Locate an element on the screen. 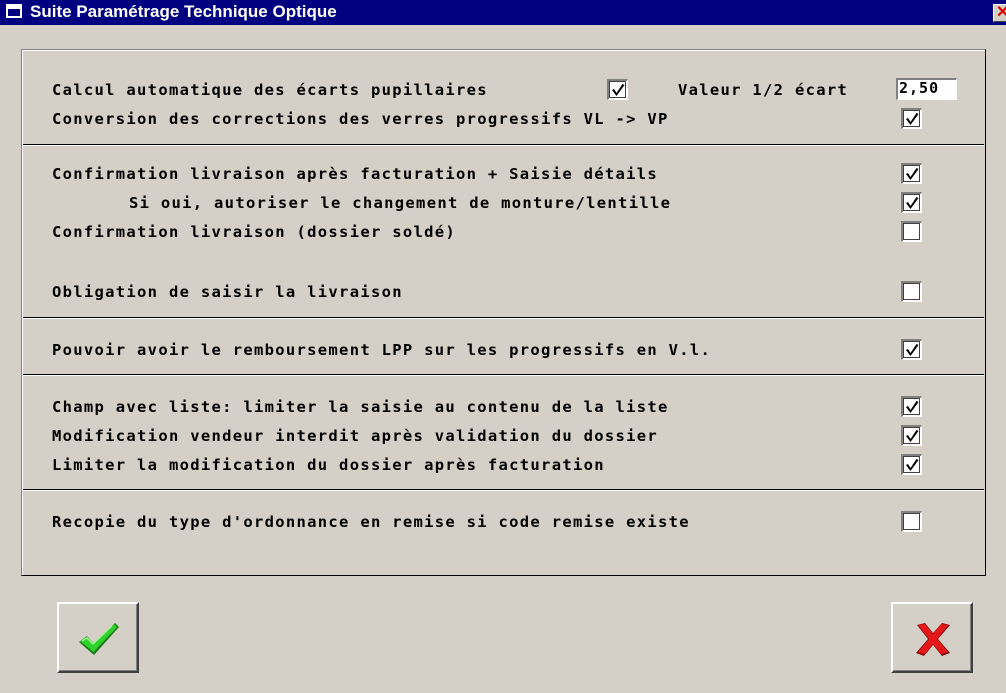  checkbox-conversion is located at coordinates (911, 118).